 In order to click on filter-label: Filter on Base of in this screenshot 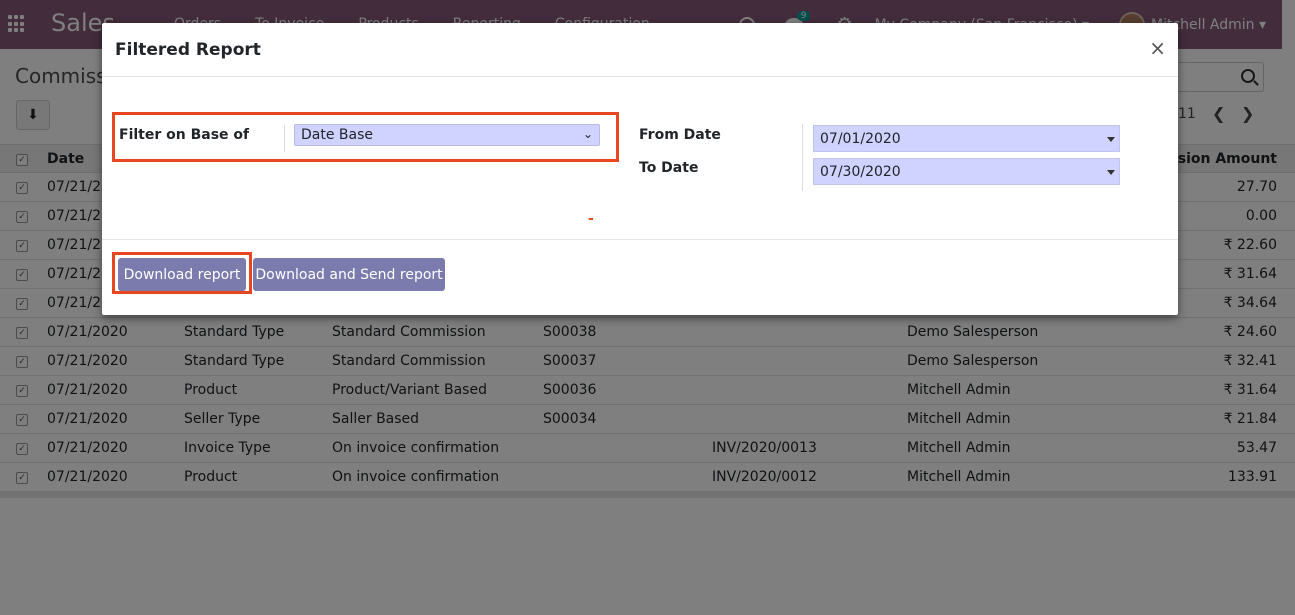, I will do `click(184, 135)`.